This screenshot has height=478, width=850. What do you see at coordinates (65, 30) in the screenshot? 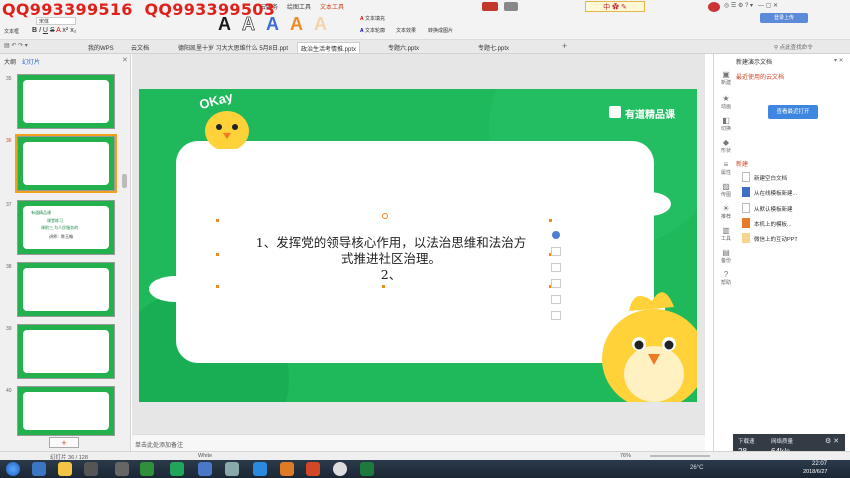
I see `superscript-button: x²` at bounding box center [65, 30].